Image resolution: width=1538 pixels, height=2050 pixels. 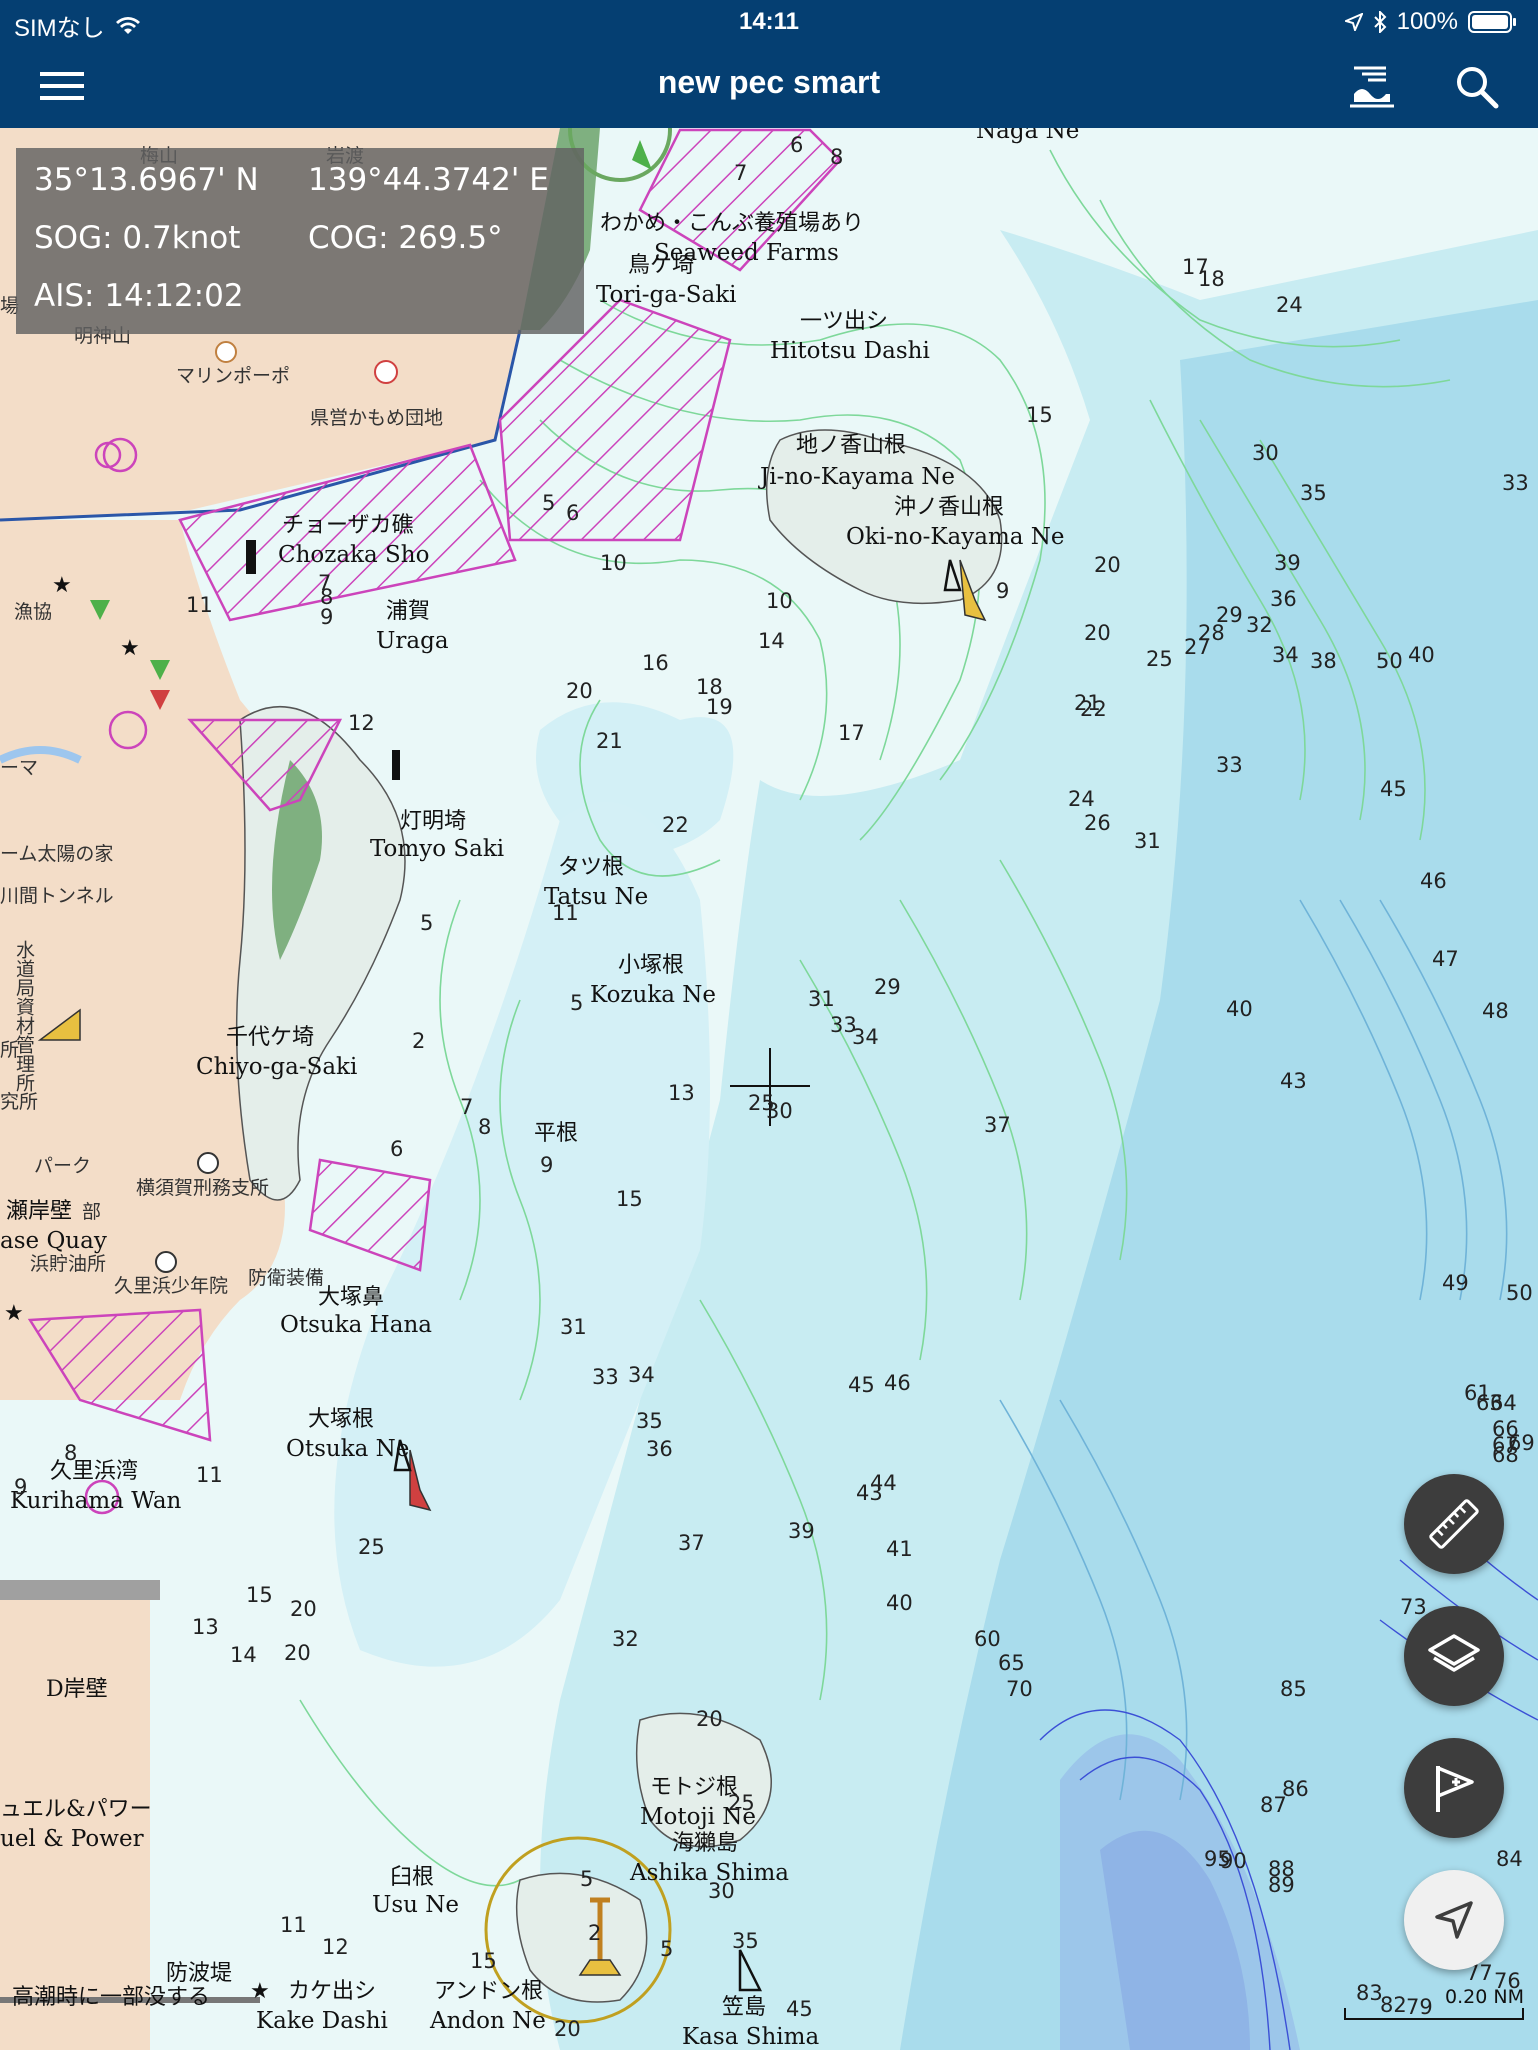 What do you see at coordinates (233, 376) in the screenshot?
I see `label-marina: マリンポーポ` at bounding box center [233, 376].